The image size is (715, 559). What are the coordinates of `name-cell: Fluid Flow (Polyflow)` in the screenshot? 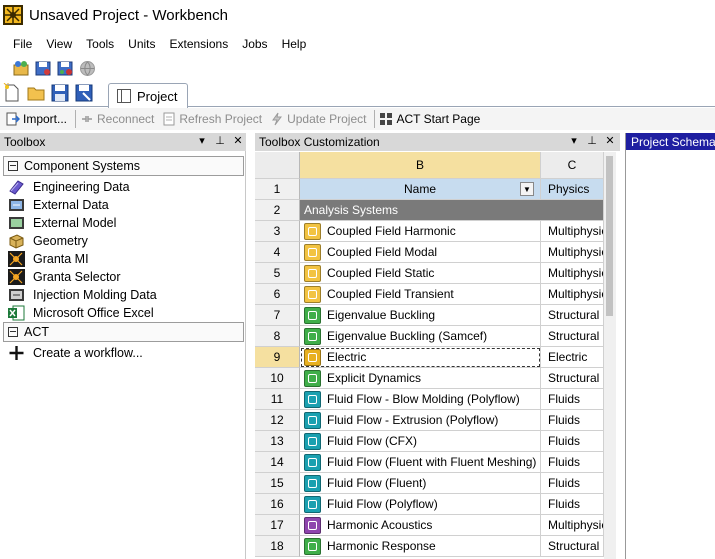 It's located at (420, 504).